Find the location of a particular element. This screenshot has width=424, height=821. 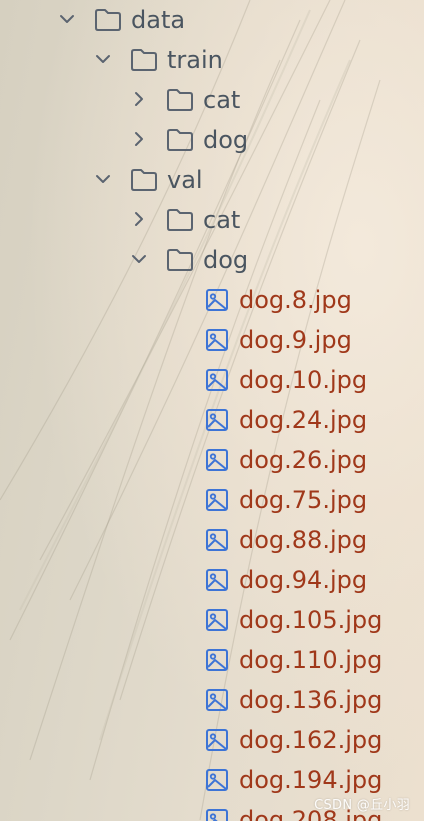

tree-item-label: data is located at coordinates (158, 20).